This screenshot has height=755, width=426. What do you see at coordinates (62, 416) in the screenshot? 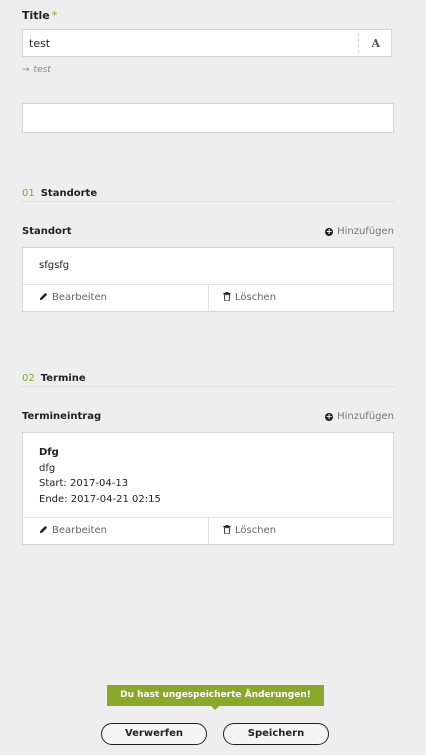
I see `termineintrag-group-title: Termineintrag` at bounding box center [62, 416].